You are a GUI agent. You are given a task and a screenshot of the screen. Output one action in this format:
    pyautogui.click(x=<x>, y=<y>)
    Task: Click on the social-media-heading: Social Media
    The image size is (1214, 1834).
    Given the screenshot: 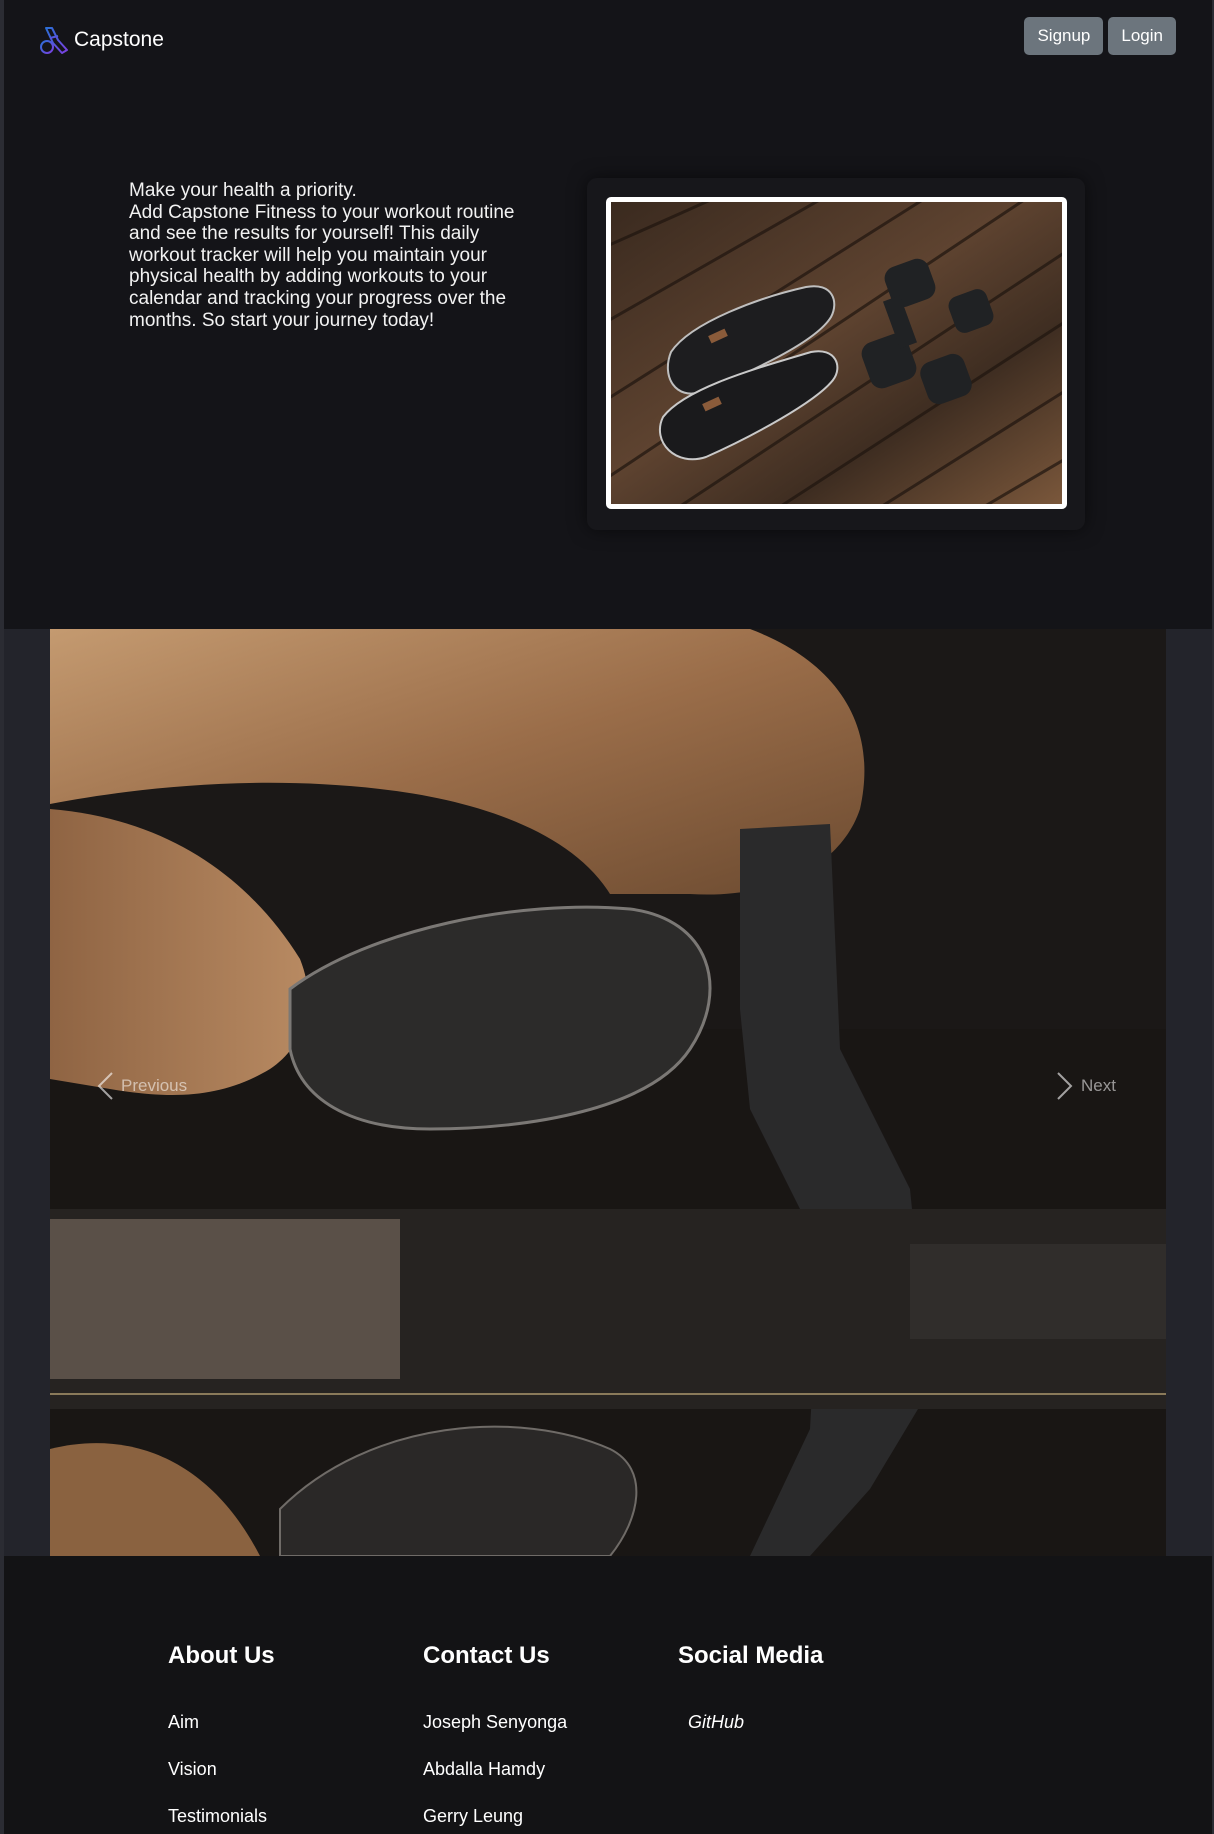 What is the action you would take?
    pyautogui.click(x=751, y=1655)
    